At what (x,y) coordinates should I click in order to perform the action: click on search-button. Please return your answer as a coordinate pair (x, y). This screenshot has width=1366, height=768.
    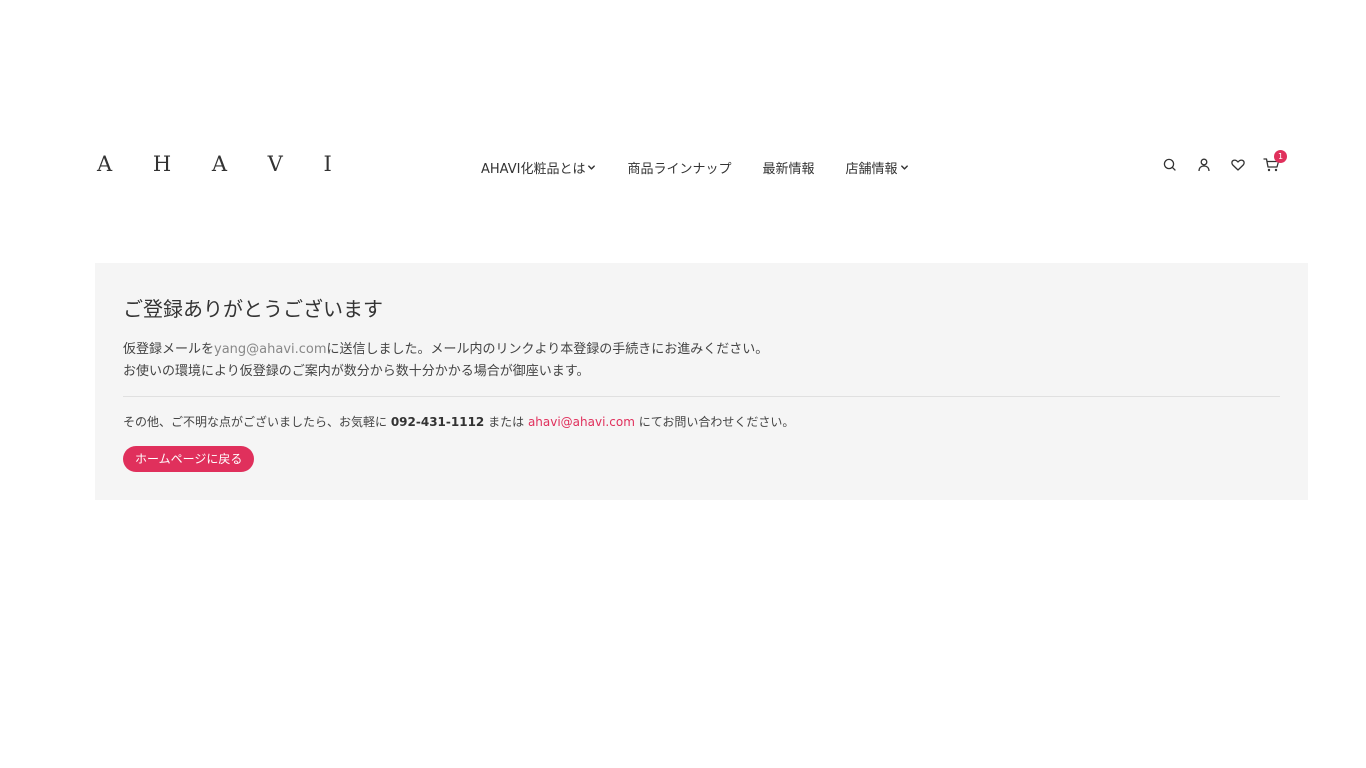
    Looking at the image, I should click on (1170, 165).